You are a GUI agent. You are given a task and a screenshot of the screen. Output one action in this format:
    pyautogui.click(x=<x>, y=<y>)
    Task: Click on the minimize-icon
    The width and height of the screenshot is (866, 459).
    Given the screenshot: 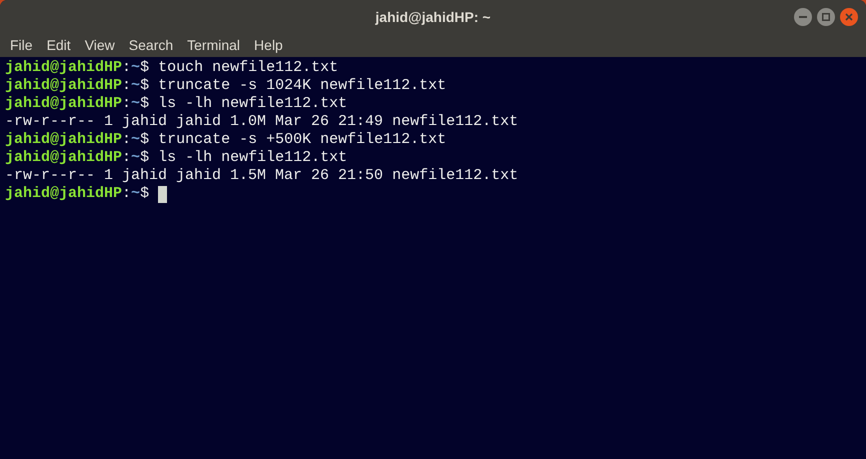 What is the action you would take?
    pyautogui.click(x=803, y=17)
    